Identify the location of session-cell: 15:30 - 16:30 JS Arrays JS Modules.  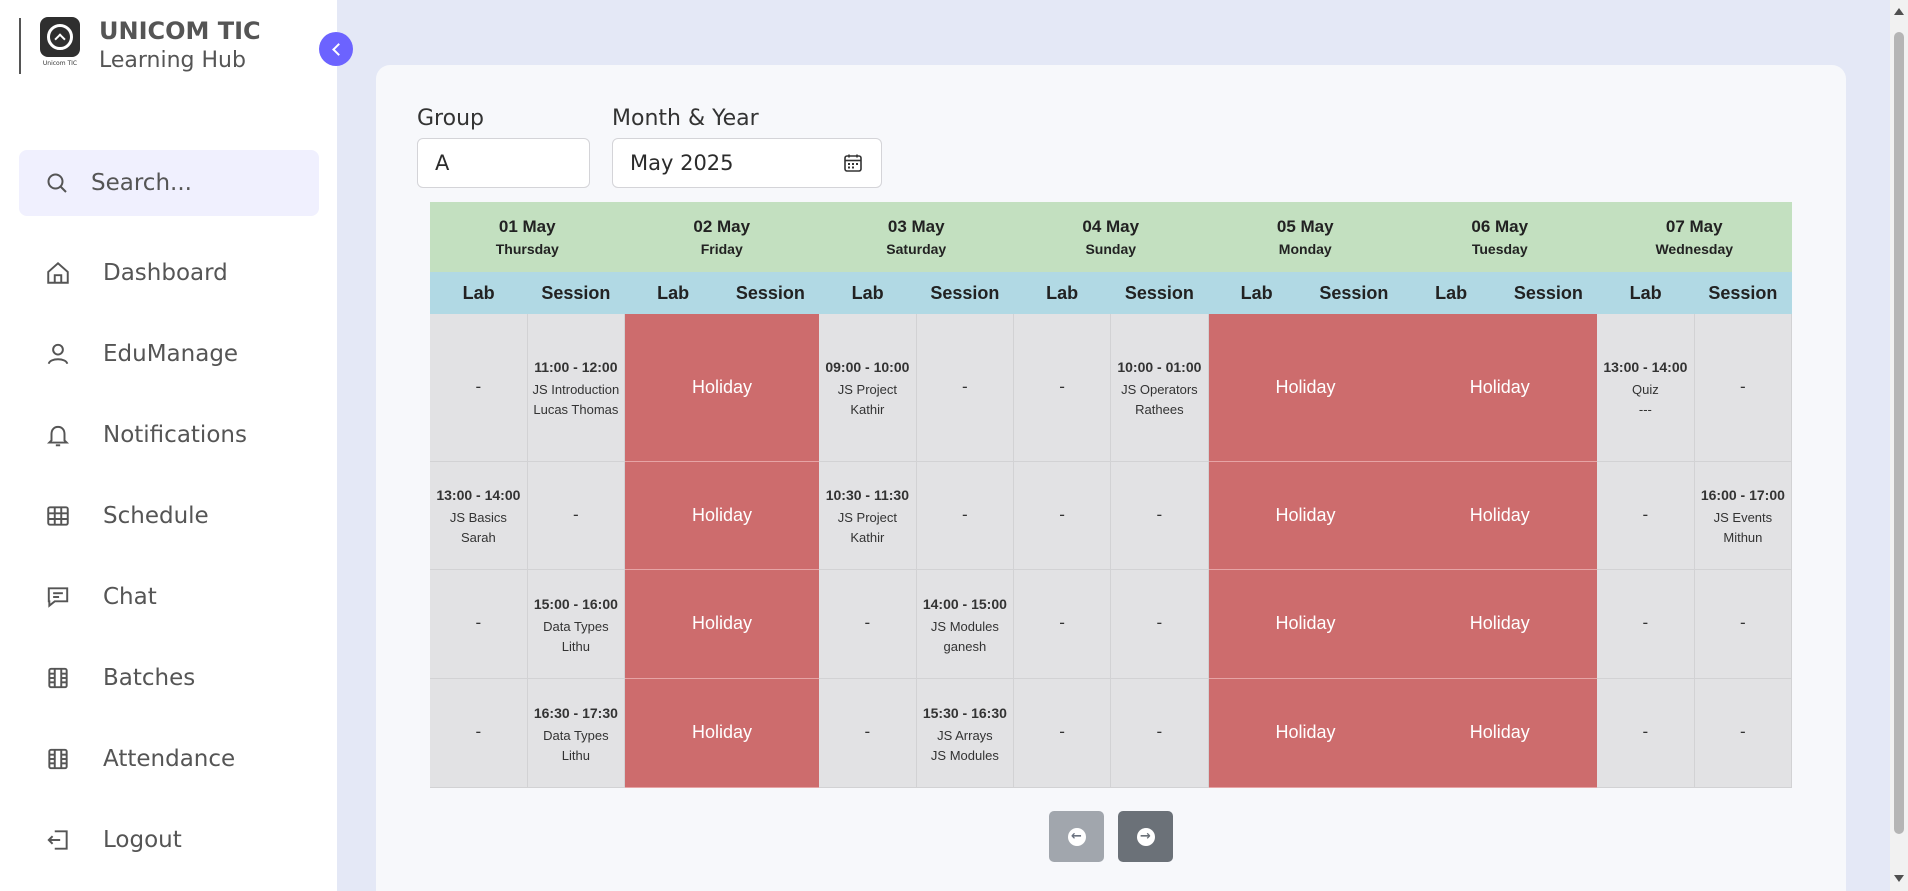
(965, 733).